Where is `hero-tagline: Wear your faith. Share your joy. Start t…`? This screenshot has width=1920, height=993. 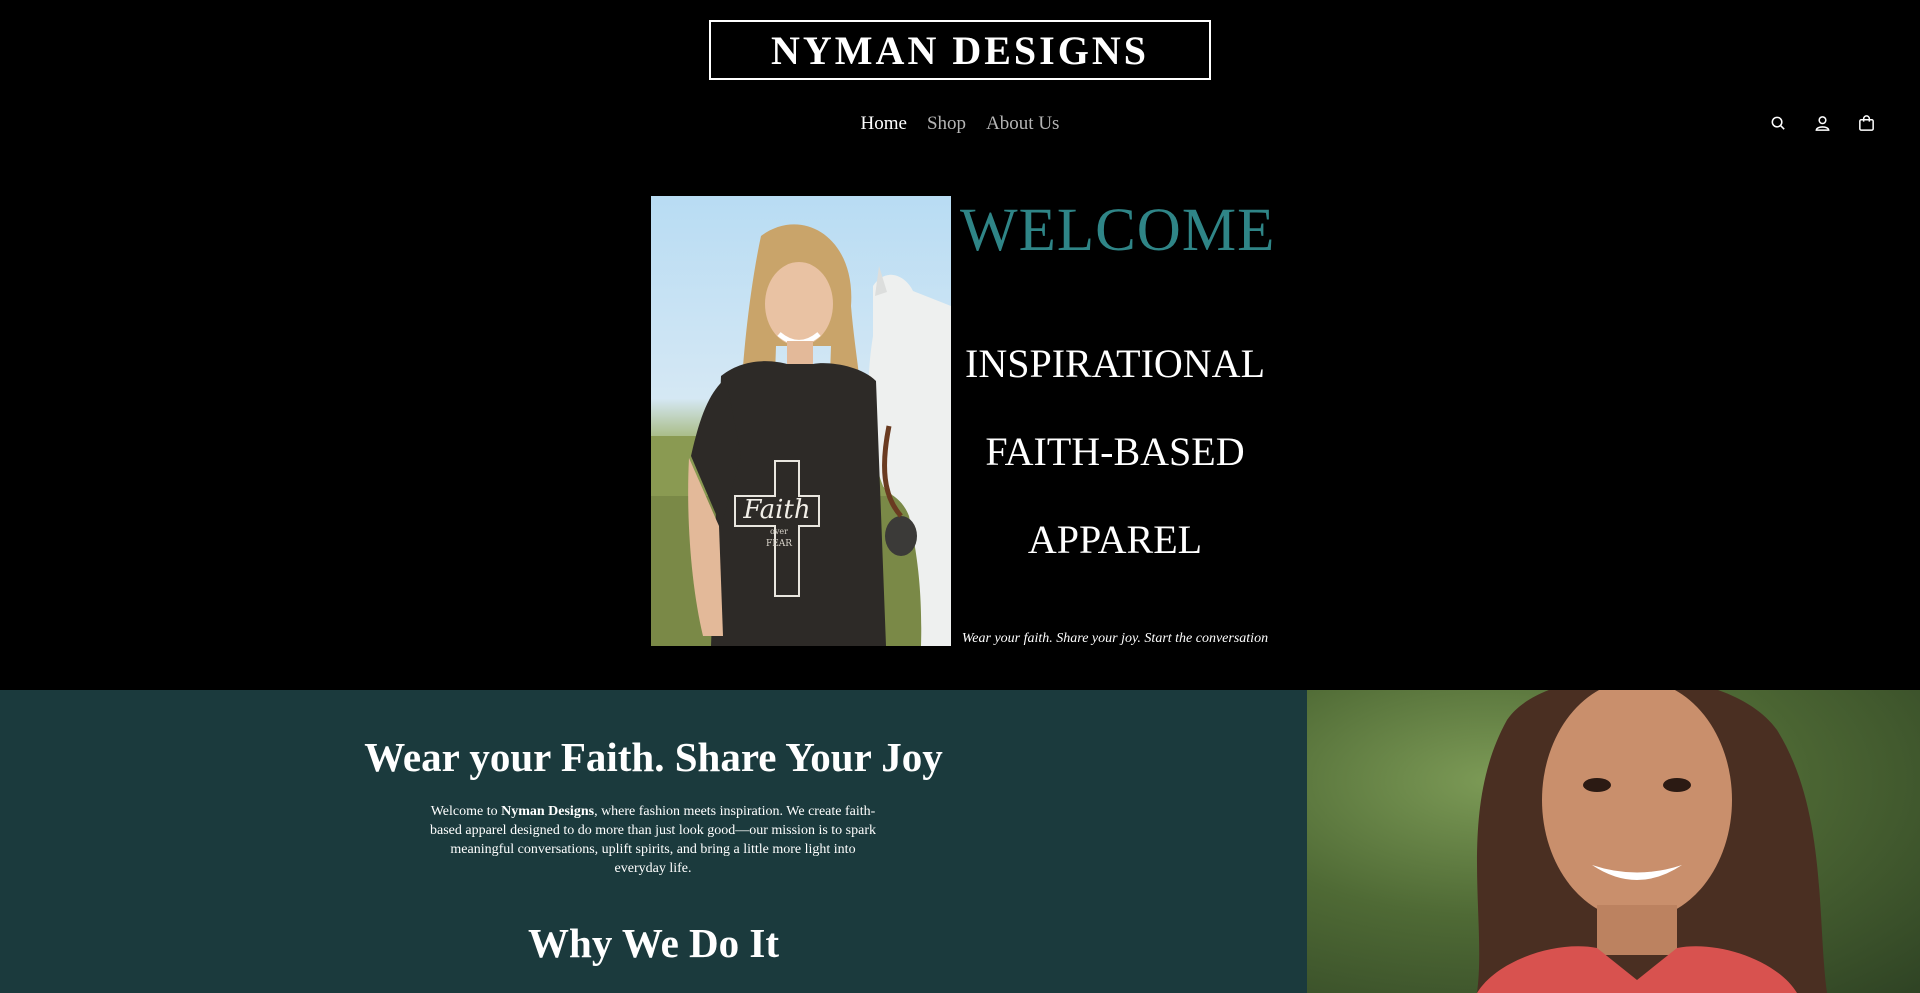 hero-tagline: Wear your faith. Share your joy. Start t… is located at coordinates (1115, 638).